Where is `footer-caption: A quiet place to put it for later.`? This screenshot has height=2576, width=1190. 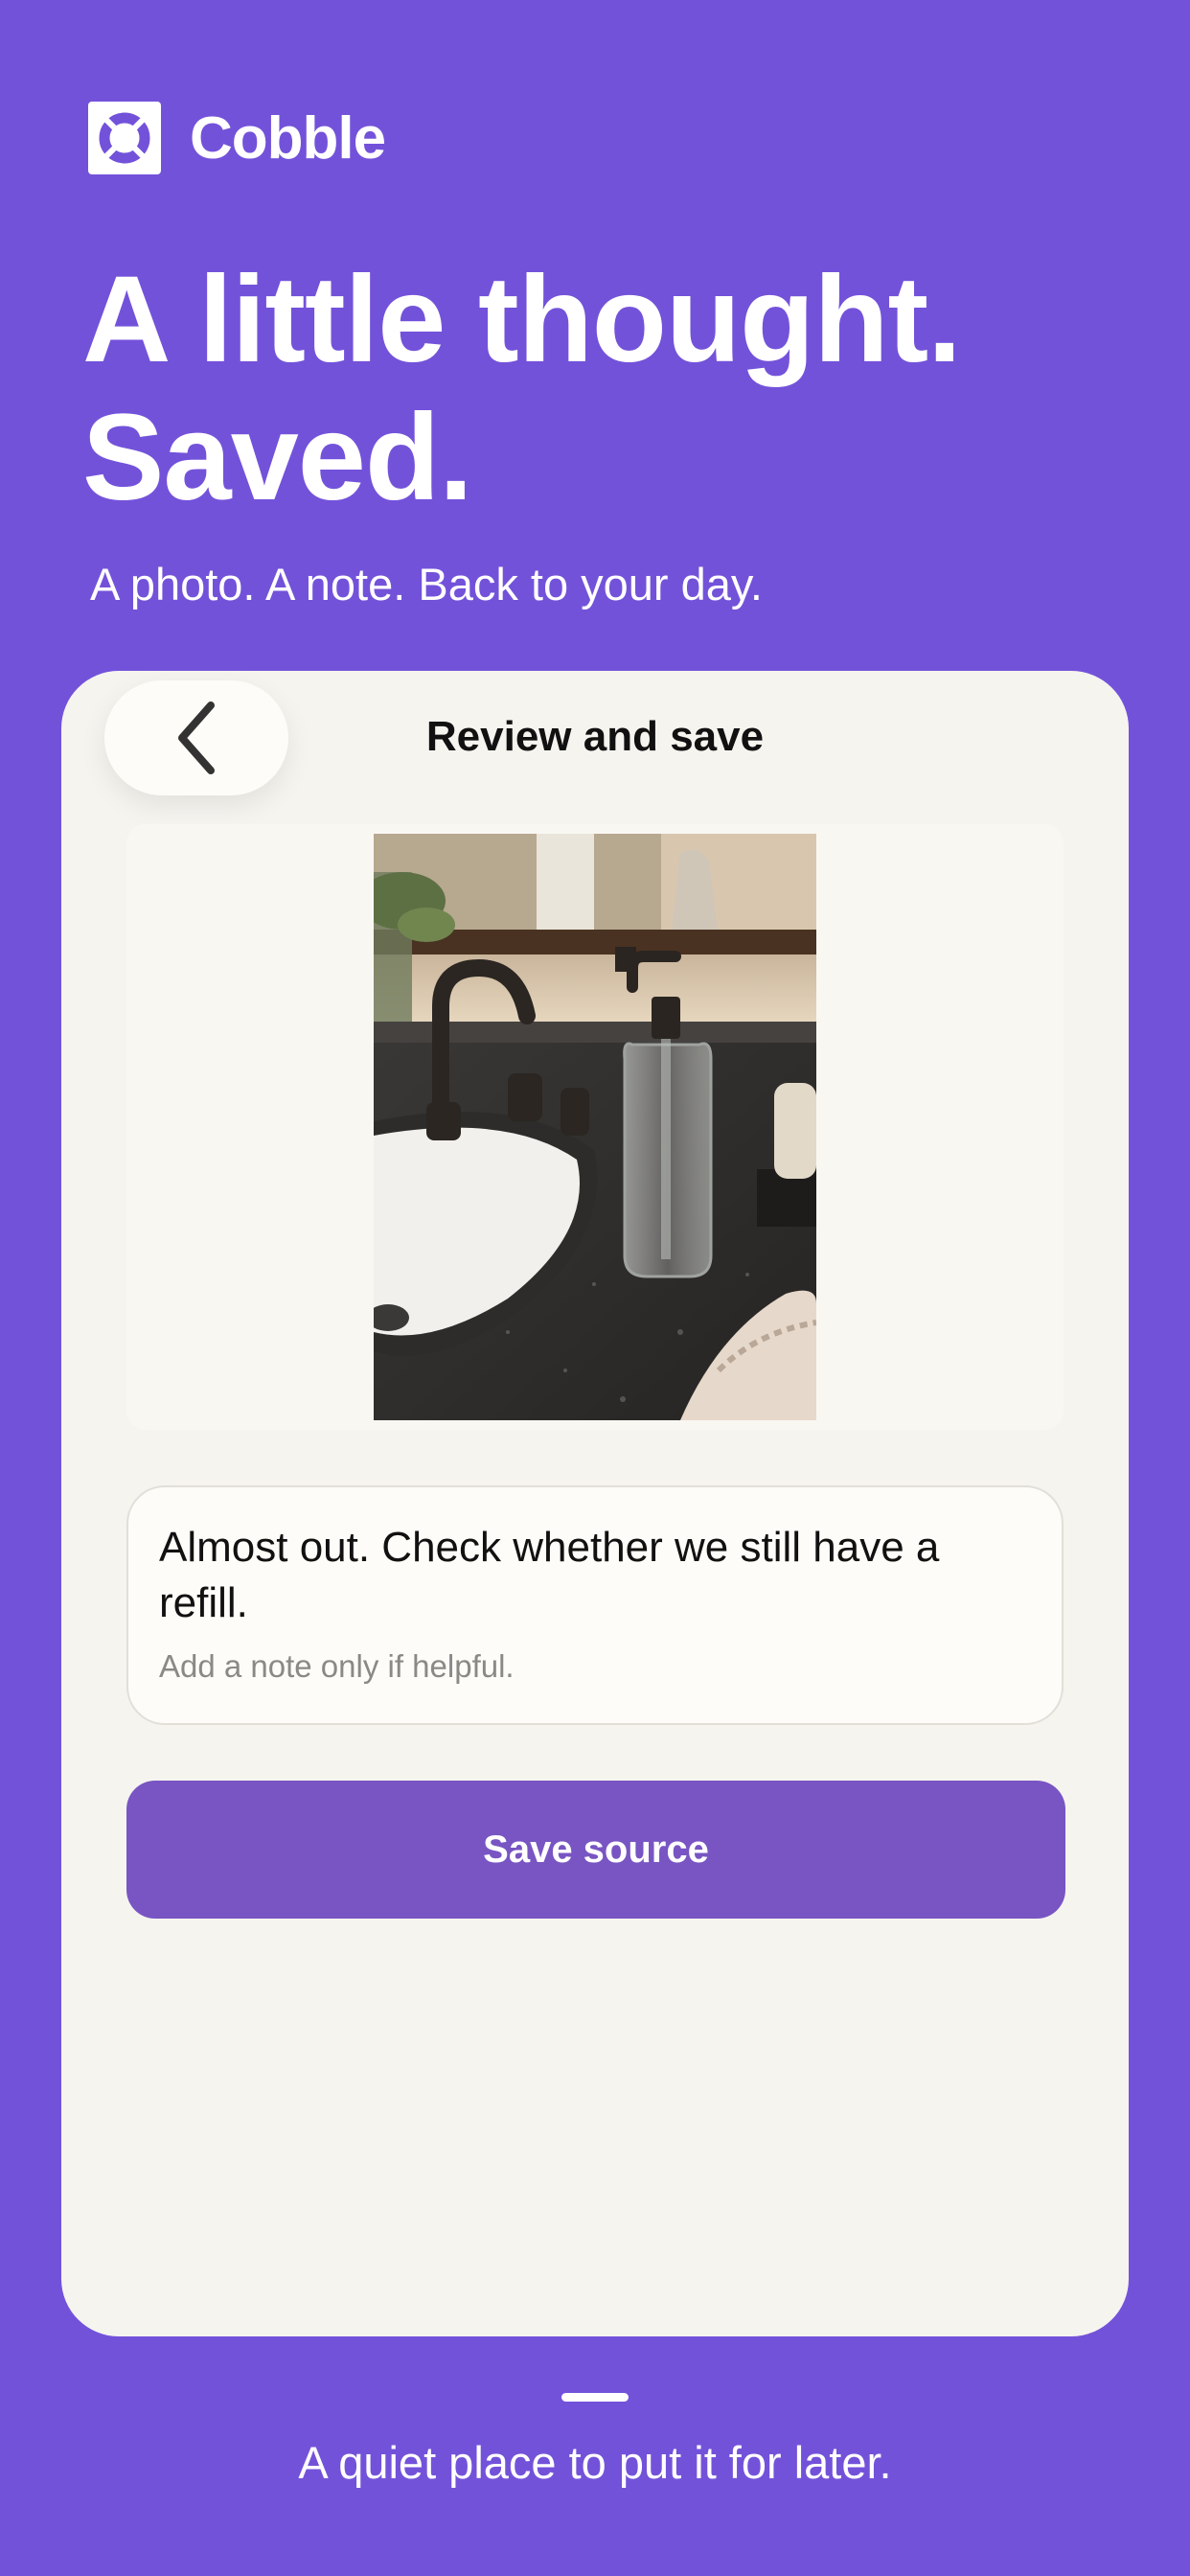 footer-caption: A quiet place to put it for later. is located at coordinates (595, 2463).